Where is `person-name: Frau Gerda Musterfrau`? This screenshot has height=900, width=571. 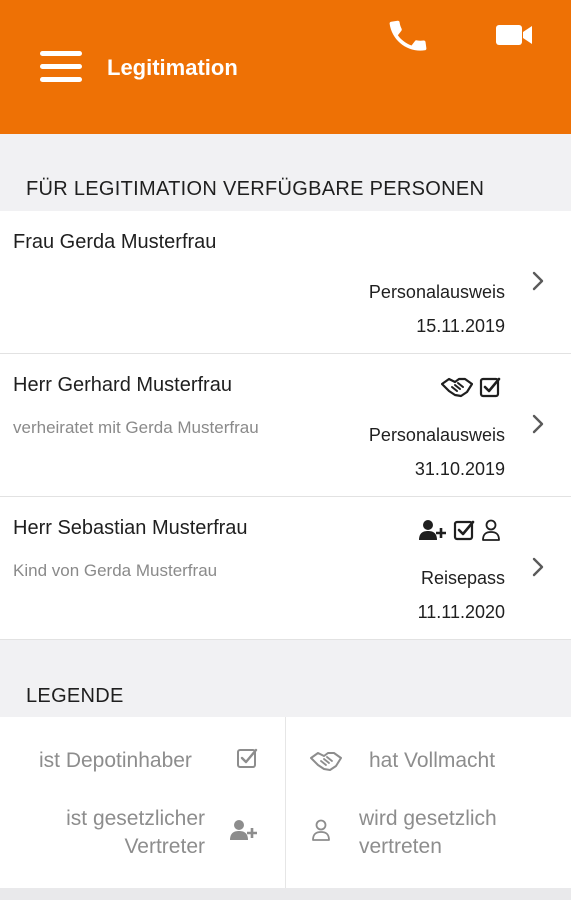
person-name: Frau Gerda Musterfrau is located at coordinates (115, 242).